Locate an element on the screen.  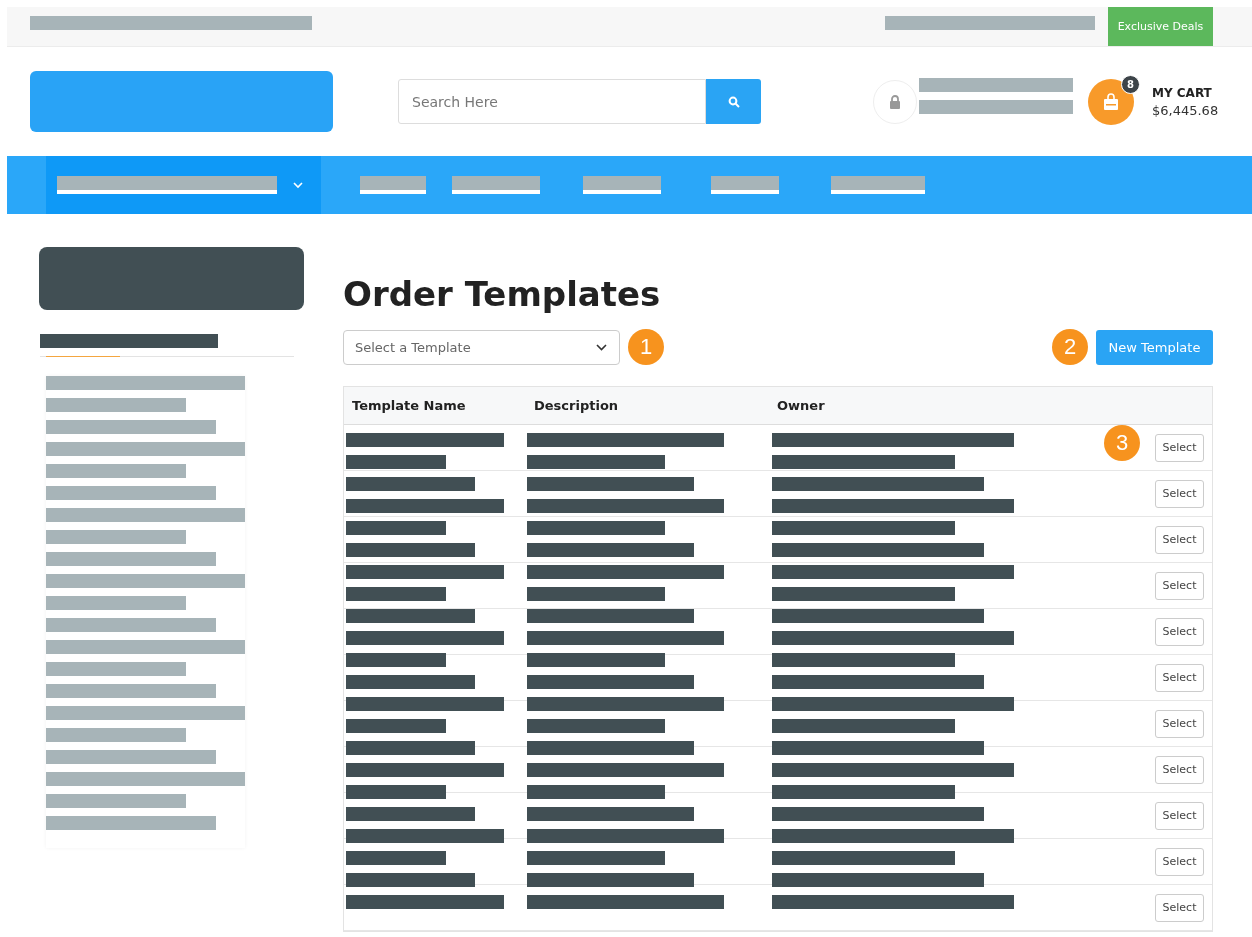
column-header: Description is located at coordinates (577, 405).